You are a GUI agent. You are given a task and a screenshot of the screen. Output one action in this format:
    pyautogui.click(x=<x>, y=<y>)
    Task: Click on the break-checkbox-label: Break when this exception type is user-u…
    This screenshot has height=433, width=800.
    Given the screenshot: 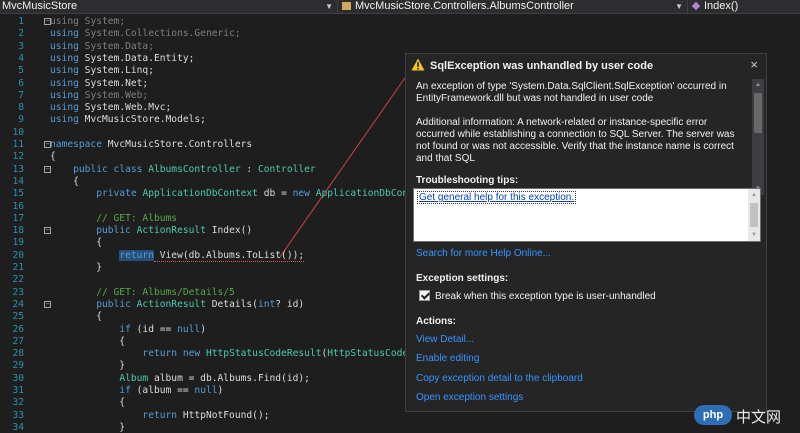 What is the action you would take?
    pyautogui.click(x=545, y=296)
    